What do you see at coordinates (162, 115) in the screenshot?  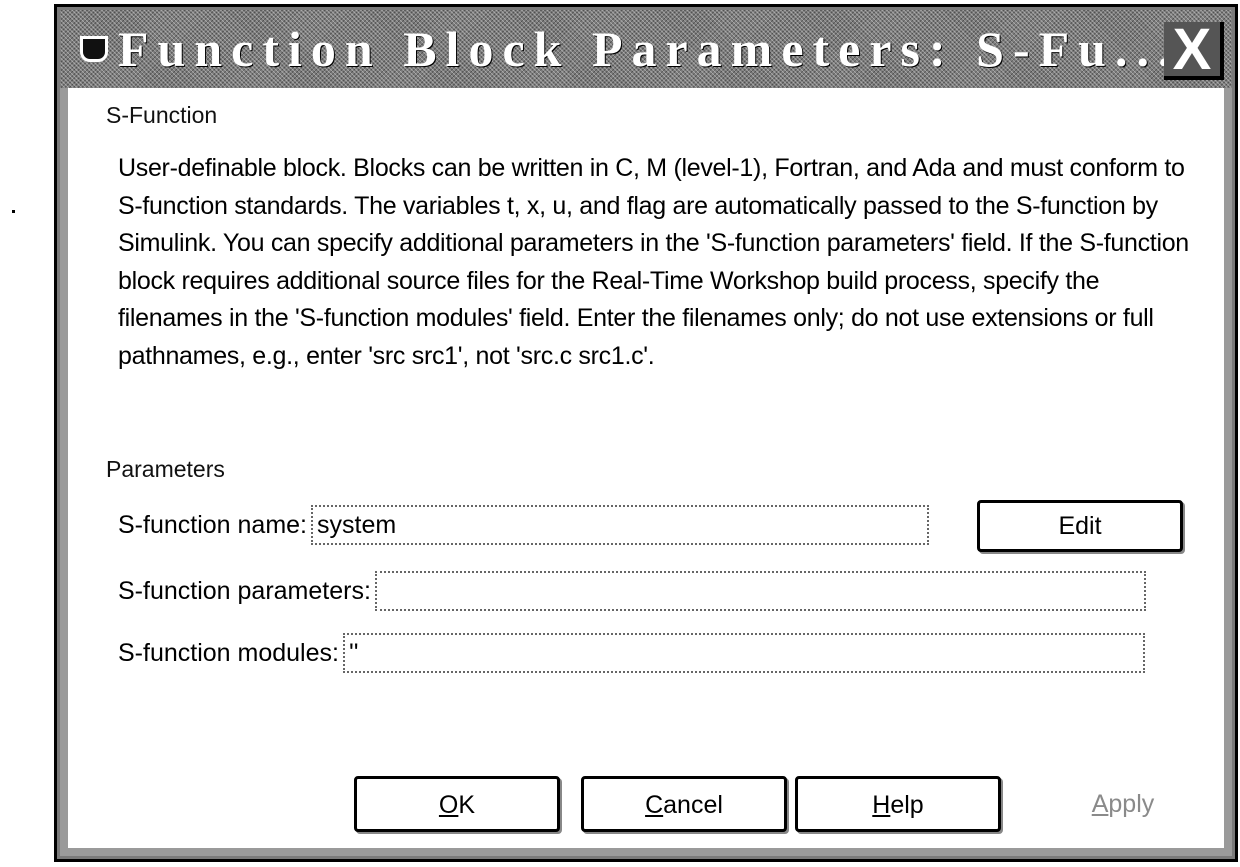 I see `sfunction-group-label: S-Function` at bounding box center [162, 115].